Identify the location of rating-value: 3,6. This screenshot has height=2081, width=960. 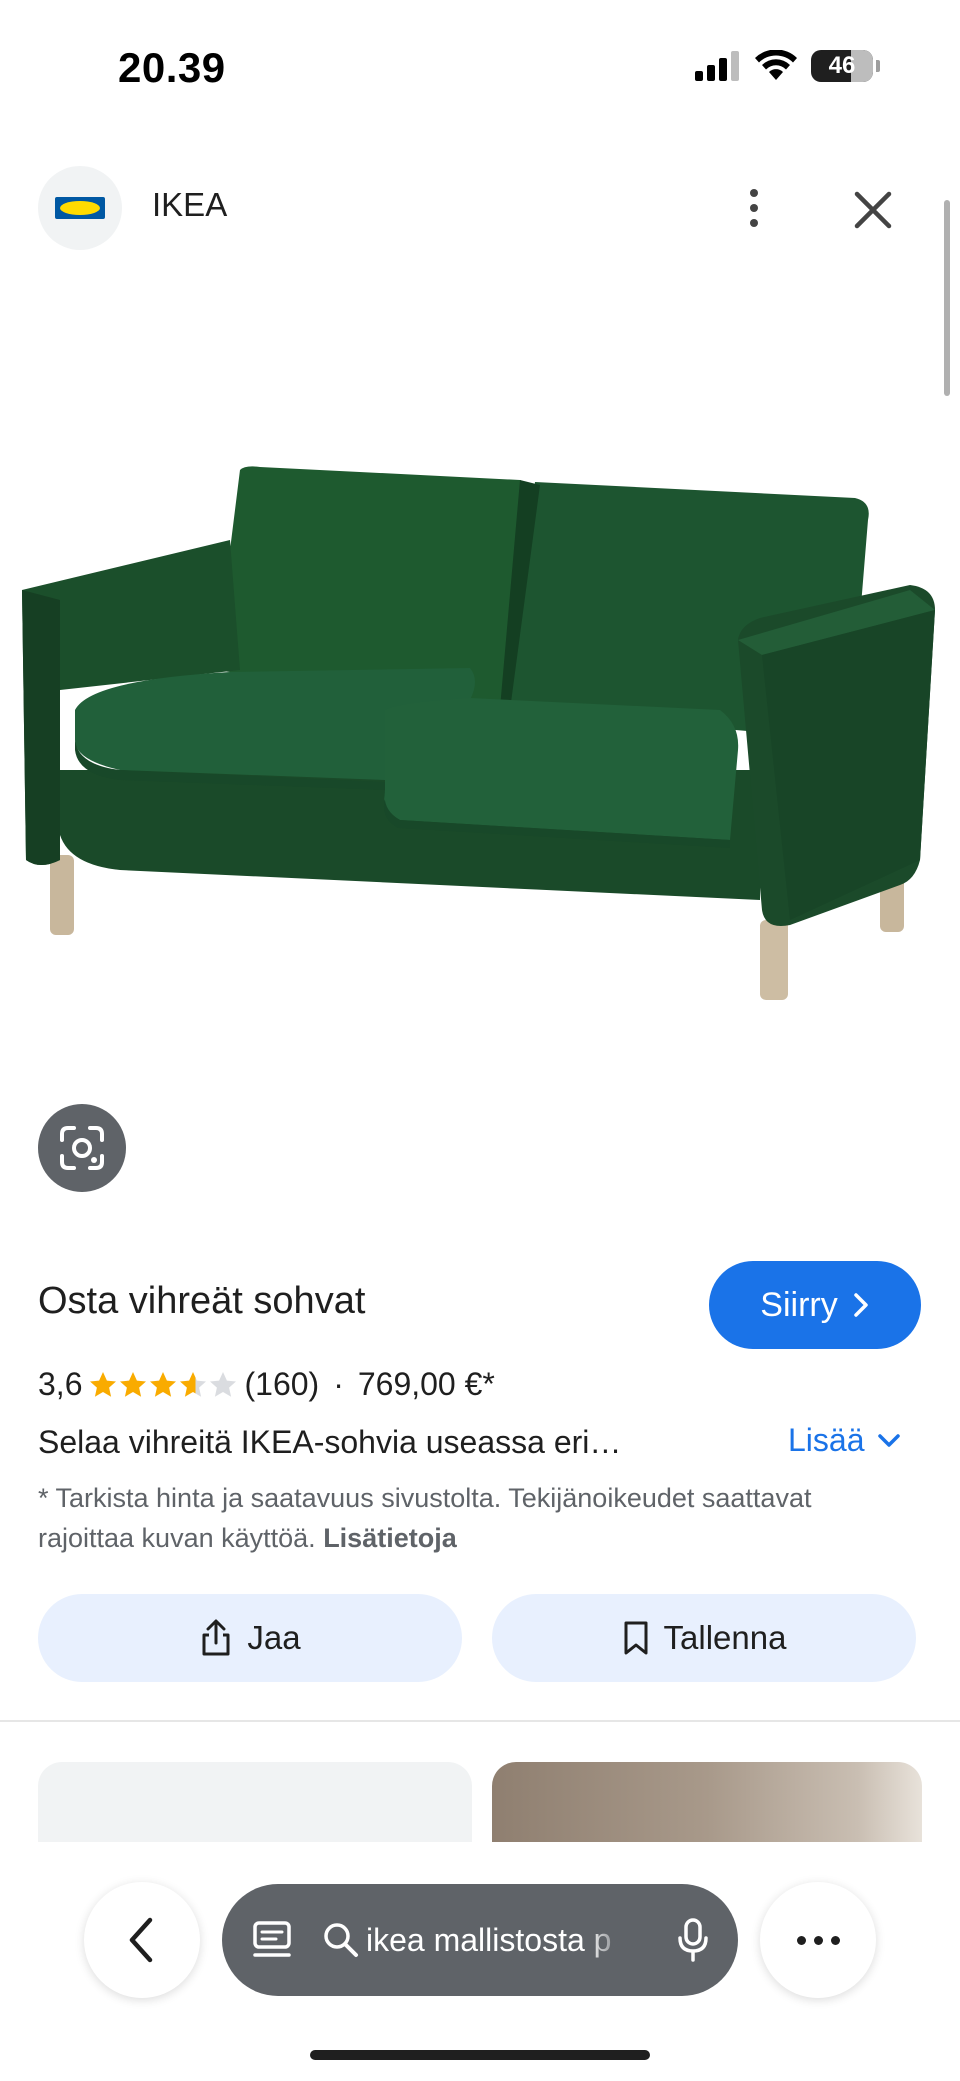
(60, 1384).